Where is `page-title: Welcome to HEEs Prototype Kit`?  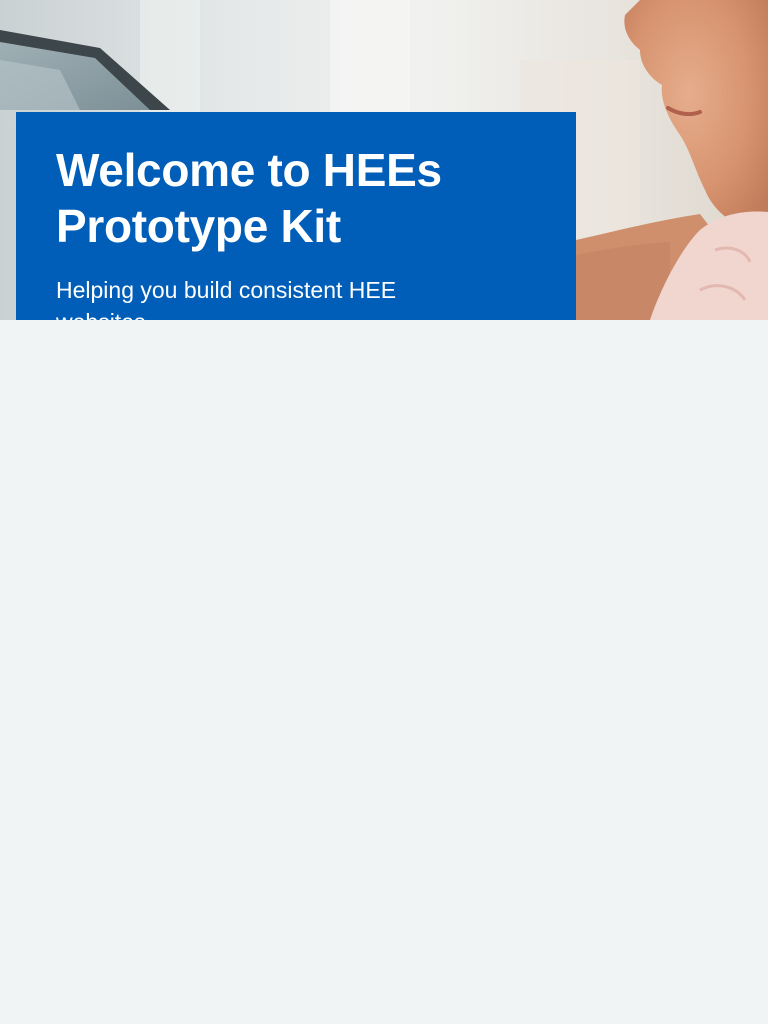 page-title: Welcome to HEEs Prototype Kit is located at coordinates (249, 198).